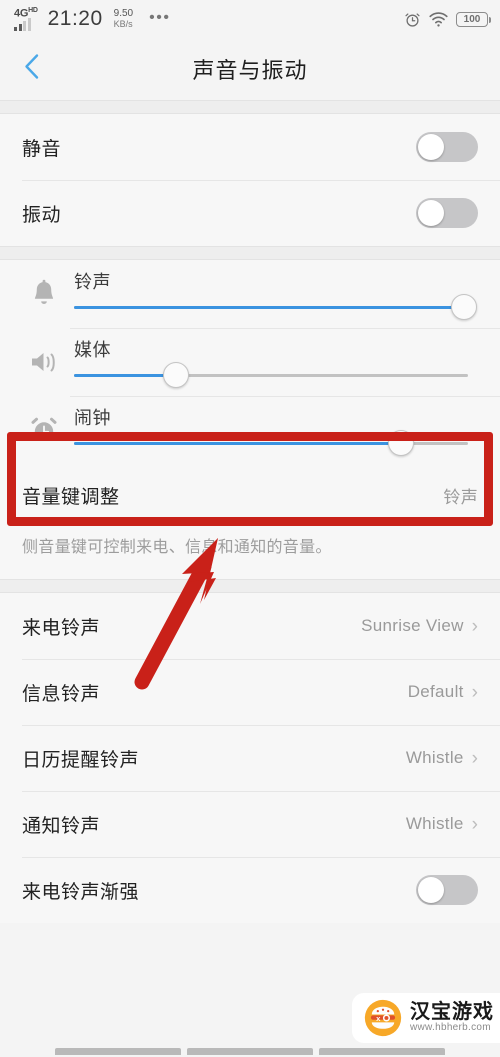 The image size is (500, 1057). Describe the element at coordinates (250, 19) in the screenshot. I see `status-bar: 4GHD 21:20 9.50 KB/s ••• 100` at that location.